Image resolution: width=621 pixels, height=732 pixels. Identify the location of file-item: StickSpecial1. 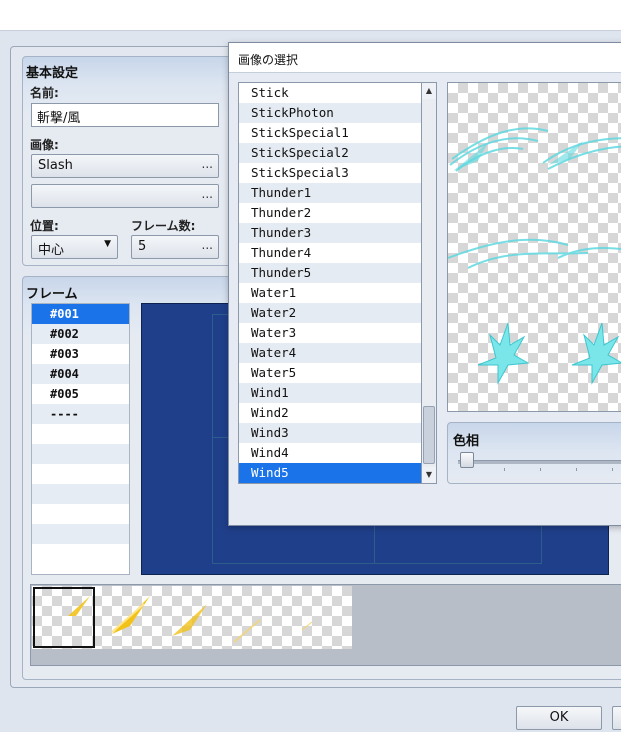
(330, 133).